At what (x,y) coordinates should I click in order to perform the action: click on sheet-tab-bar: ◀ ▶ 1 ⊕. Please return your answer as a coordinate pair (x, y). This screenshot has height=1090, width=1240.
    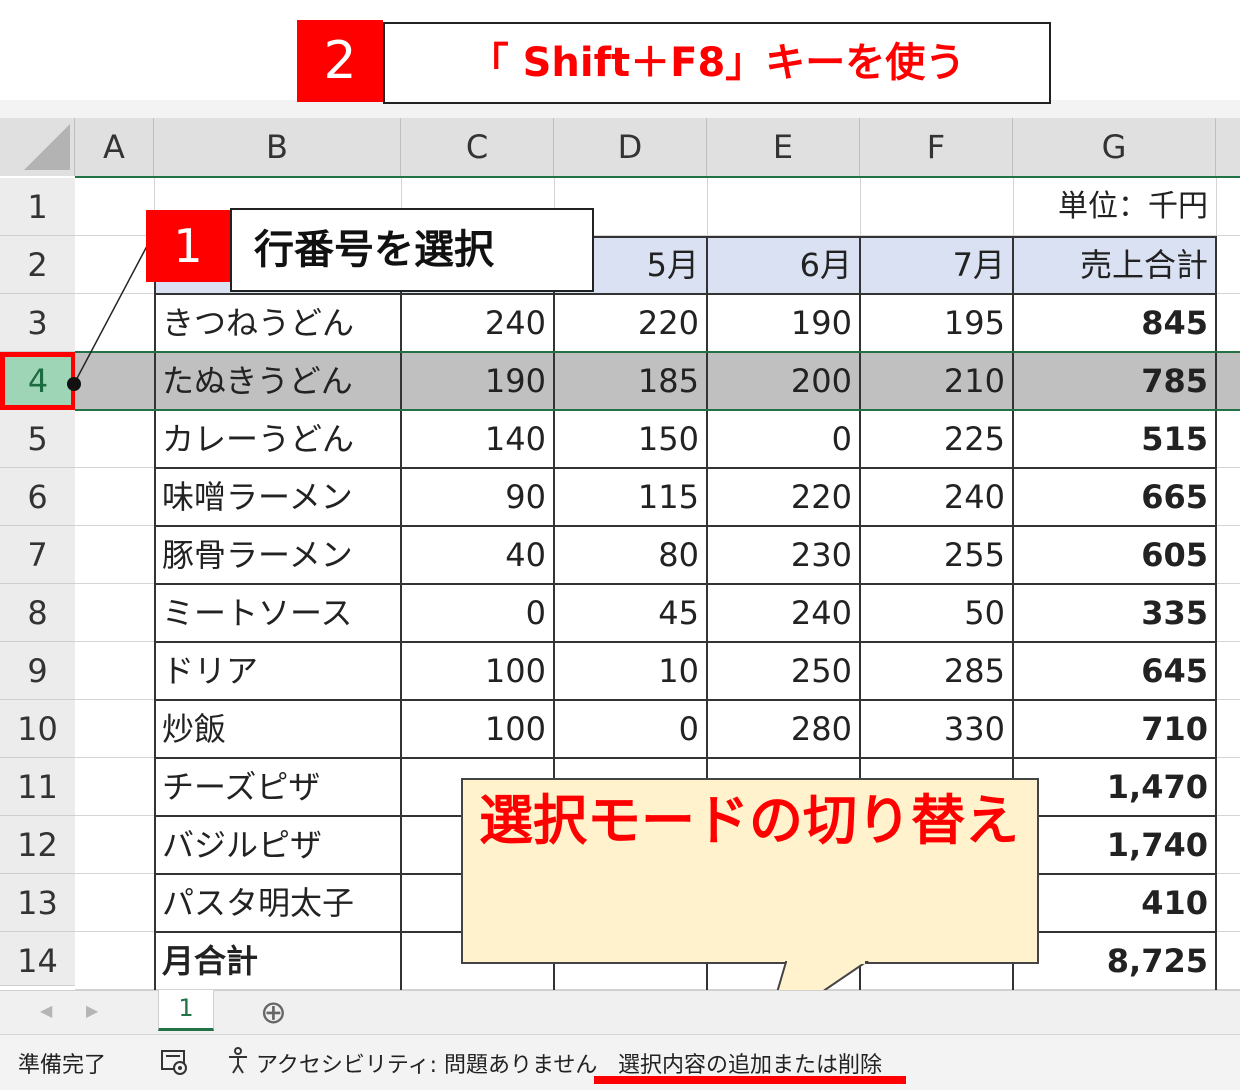
    Looking at the image, I should click on (620, 1012).